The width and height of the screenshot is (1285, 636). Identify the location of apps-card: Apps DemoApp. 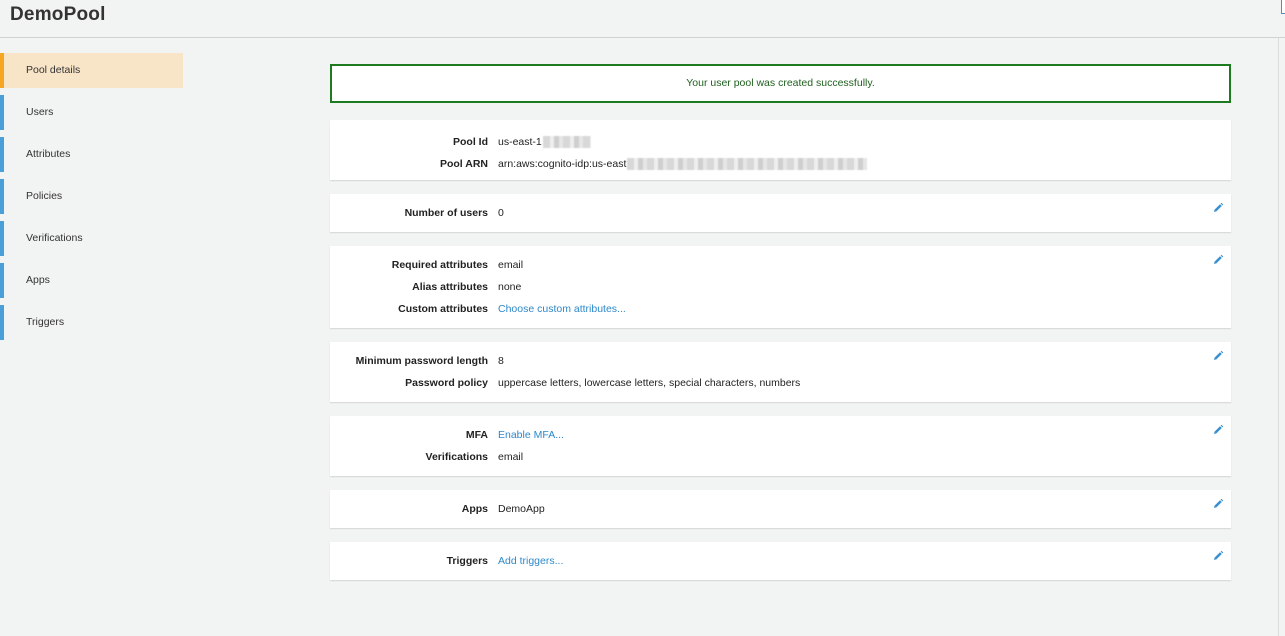
(780, 509).